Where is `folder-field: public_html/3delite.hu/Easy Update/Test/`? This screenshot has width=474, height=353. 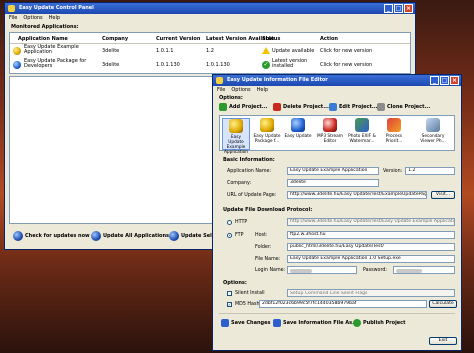 folder-field: public_html/3delite.hu/Easy Update/Test/ is located at coordinates (371, 247).